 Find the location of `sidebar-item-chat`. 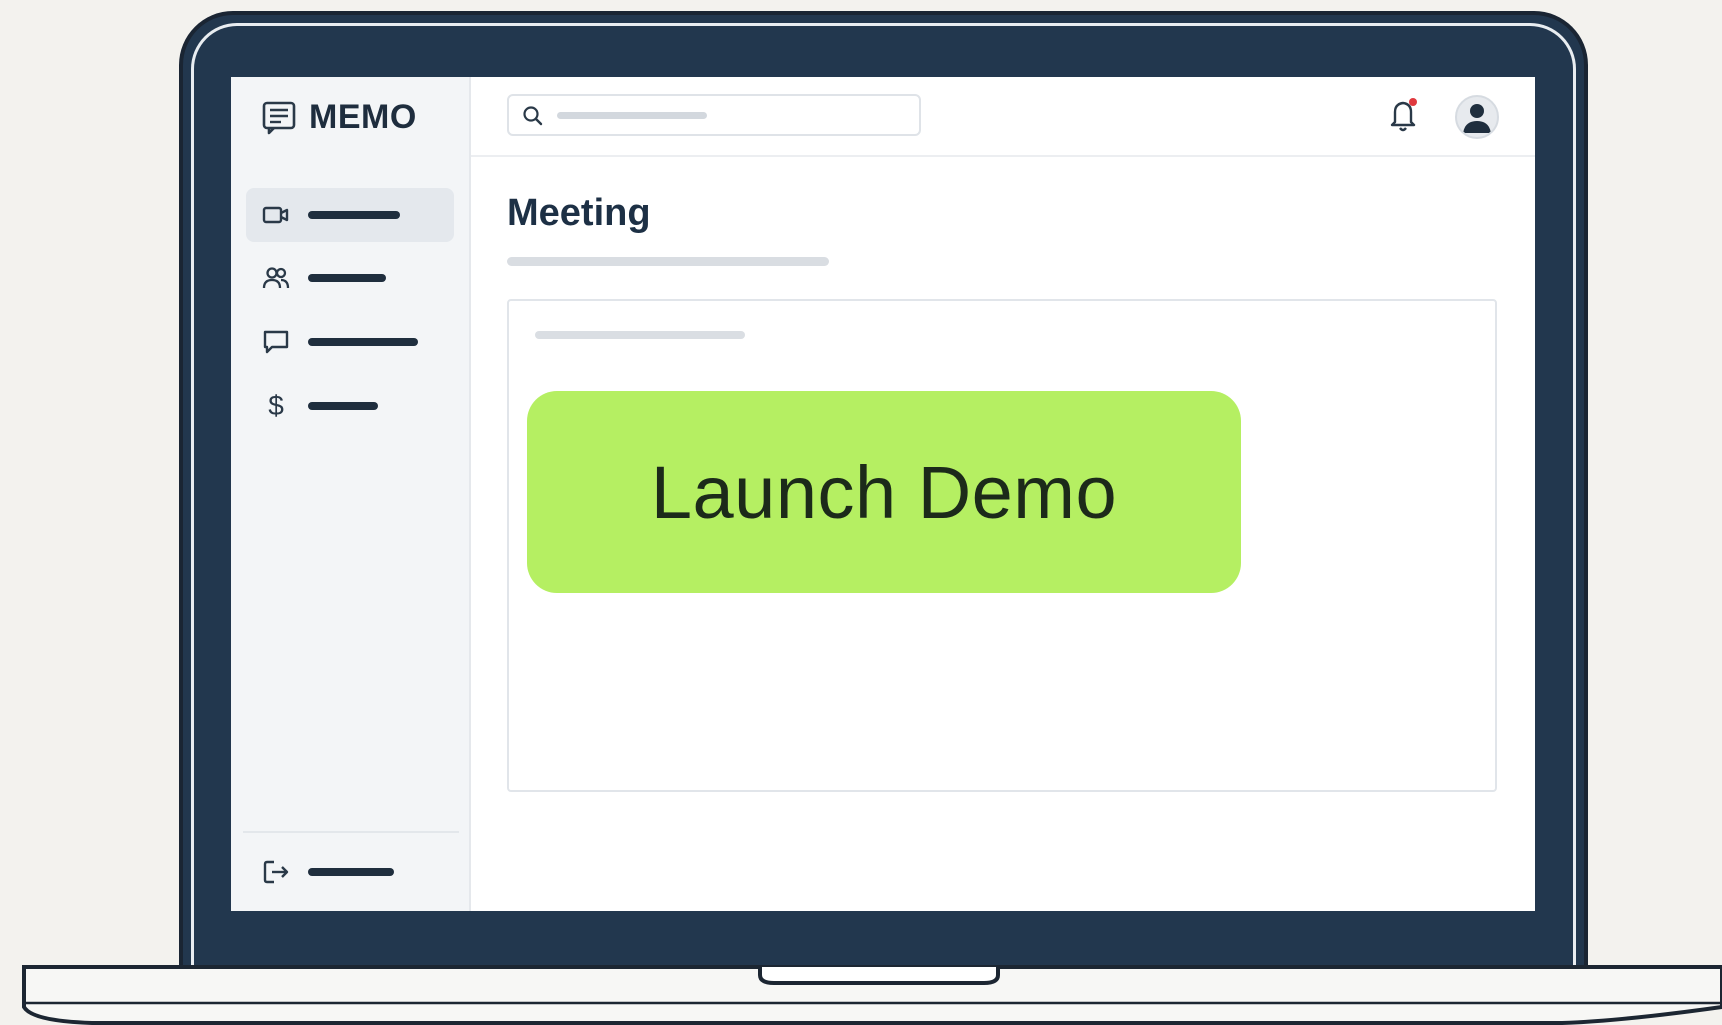

sidebar-item-chat is located at coordinates (350, 342).